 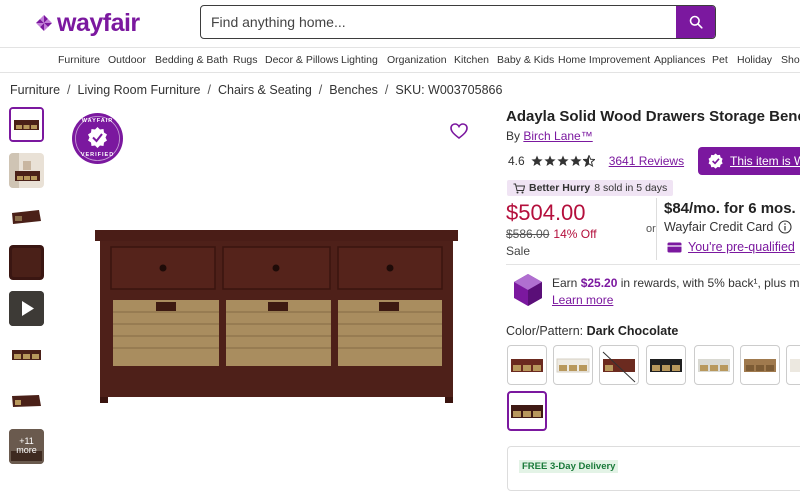 I want to click on nav-item-lighting: Lighting, so click(x=359, y=60).